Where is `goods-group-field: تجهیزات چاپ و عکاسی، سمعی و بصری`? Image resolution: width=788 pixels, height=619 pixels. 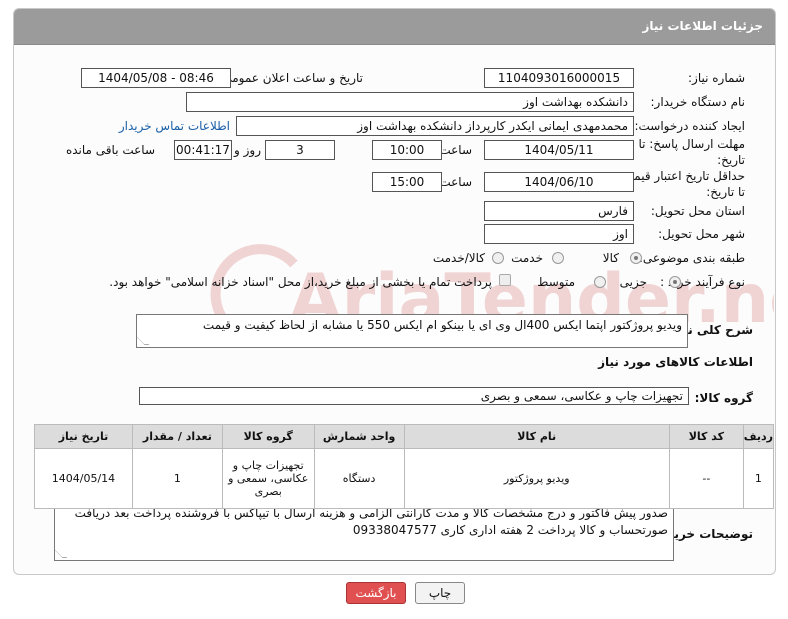
goods-group-field: تجهیزات چاپ و عکاسی، سمعی و بصری is located at coordinates (414, 396).